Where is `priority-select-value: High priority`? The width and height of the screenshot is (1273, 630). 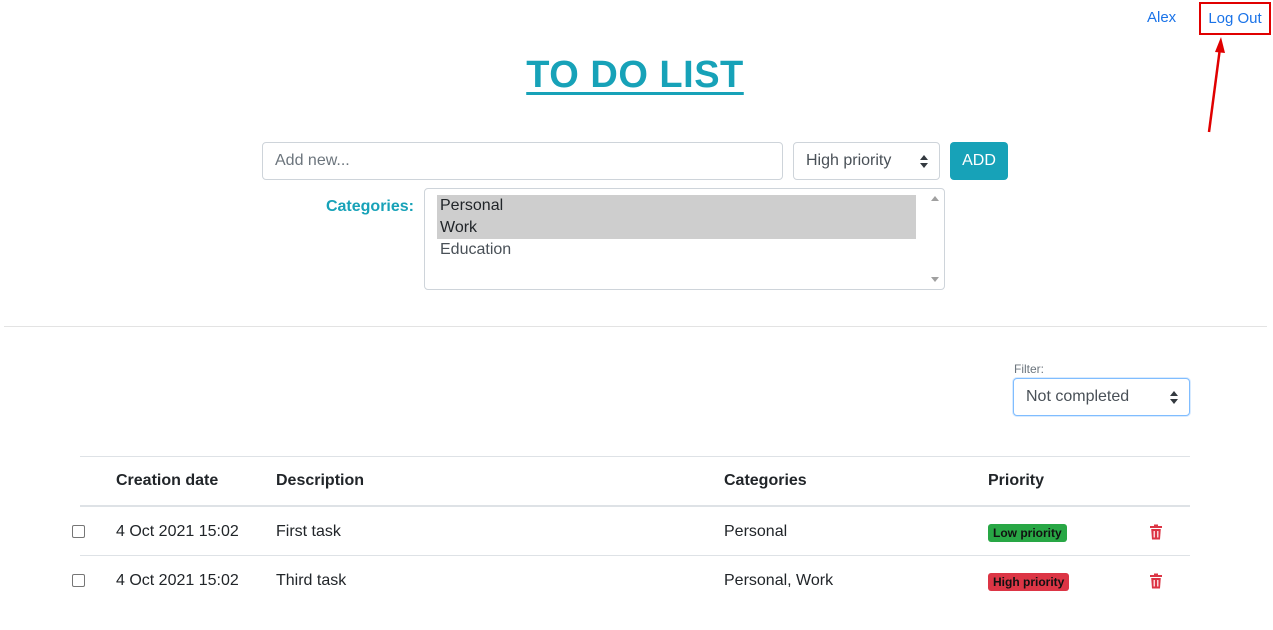 priority-select-value: High priority is located at coordinates (849, 160).